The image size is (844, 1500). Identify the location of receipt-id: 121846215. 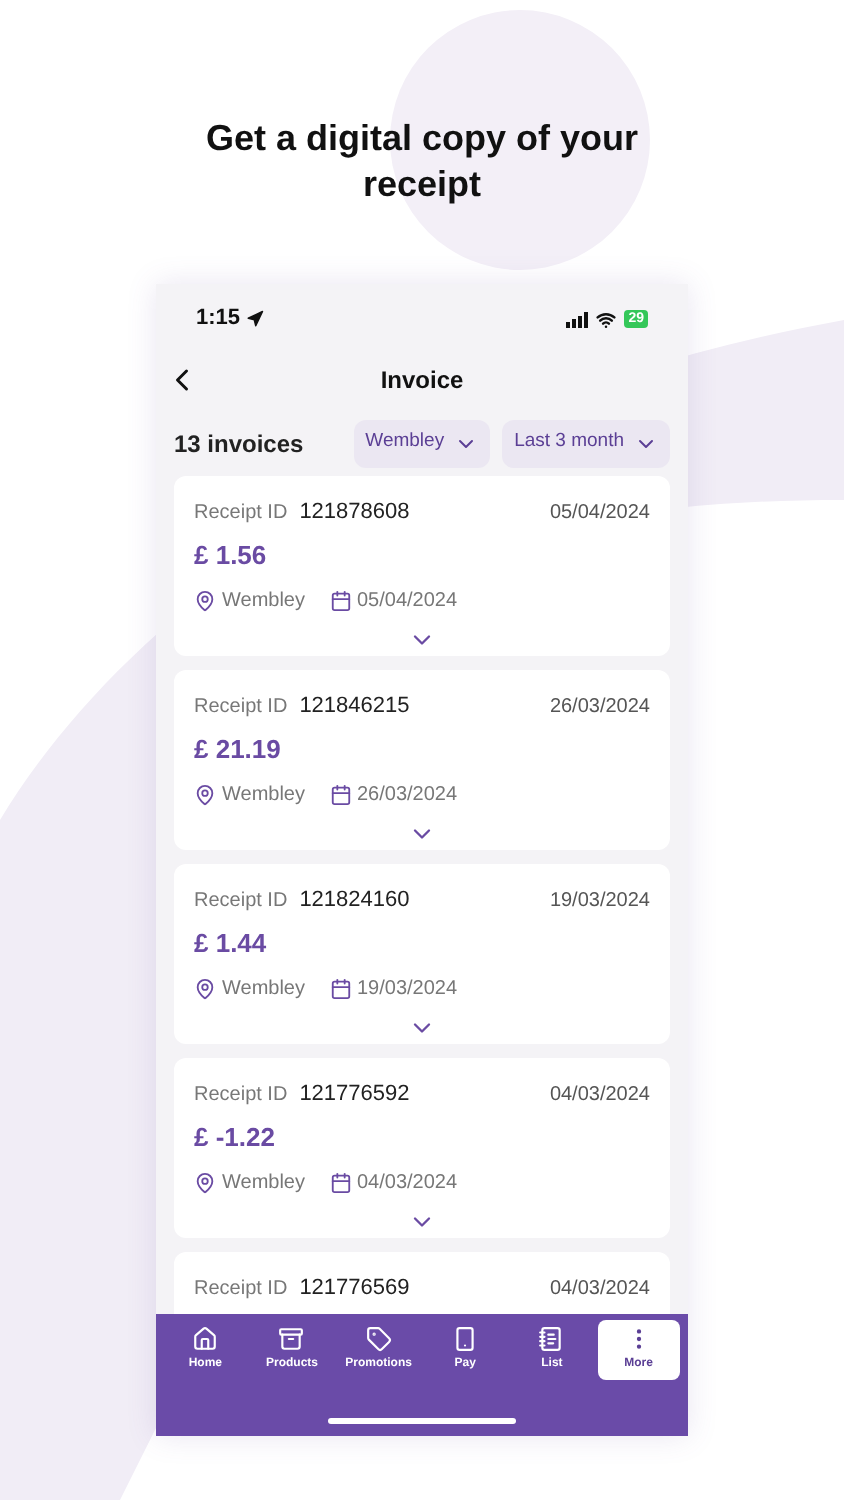
(354, 707).